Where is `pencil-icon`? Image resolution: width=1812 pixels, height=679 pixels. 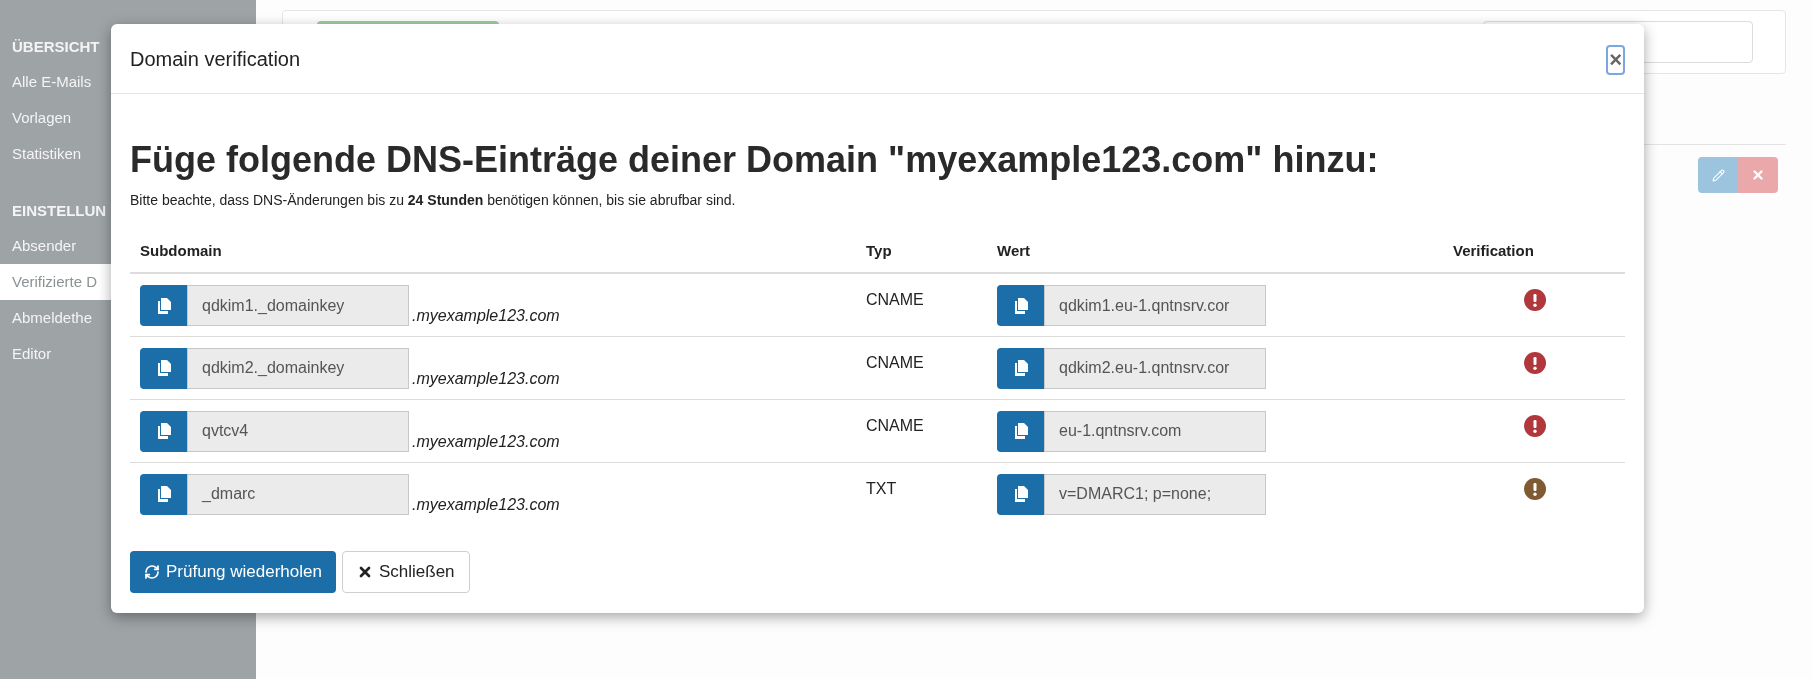
pencil-icon is located at coordinates (1718, 175).